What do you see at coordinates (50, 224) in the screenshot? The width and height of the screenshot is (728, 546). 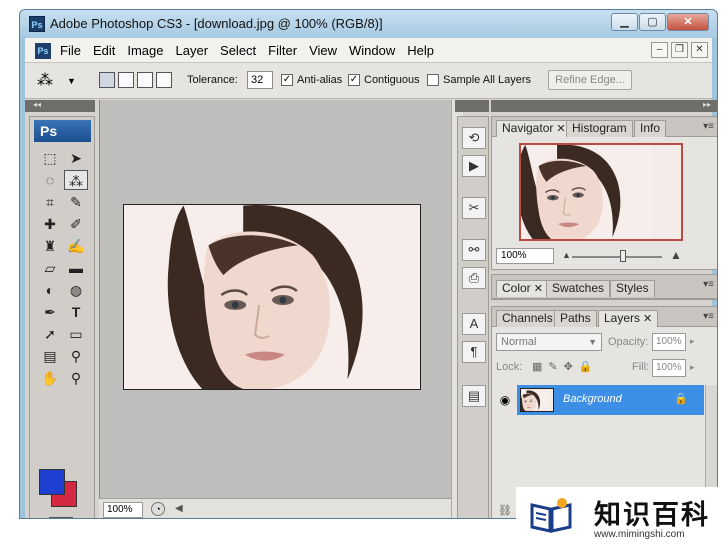 I see `healing-brush-icon: ✚` at bounding box center [50, 224].